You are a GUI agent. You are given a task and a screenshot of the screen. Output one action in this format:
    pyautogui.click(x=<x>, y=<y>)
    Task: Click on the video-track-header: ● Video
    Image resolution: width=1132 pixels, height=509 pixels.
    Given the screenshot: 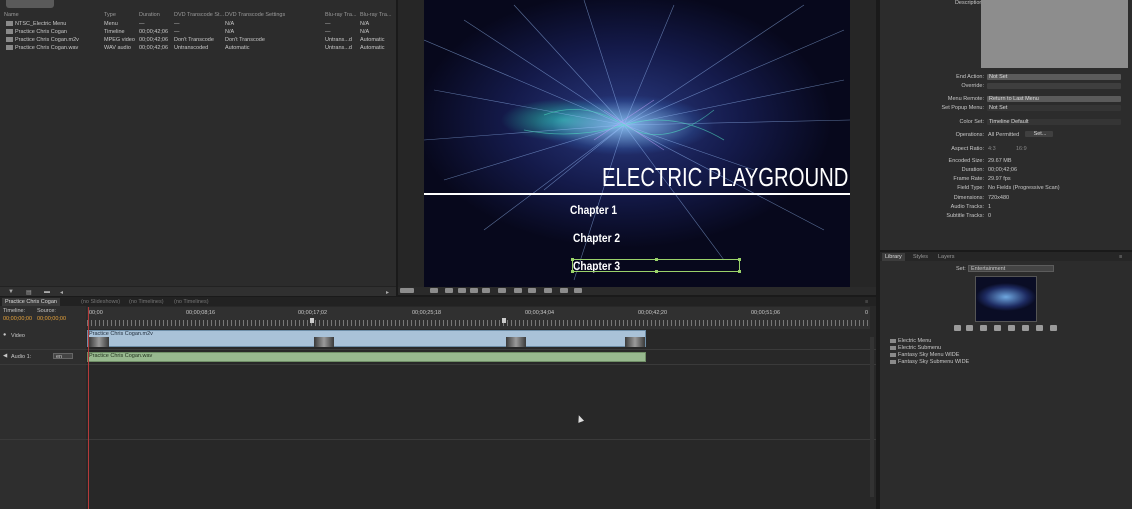 What is the action you would take?
    pyautogui.click(x=43, y=337)
    